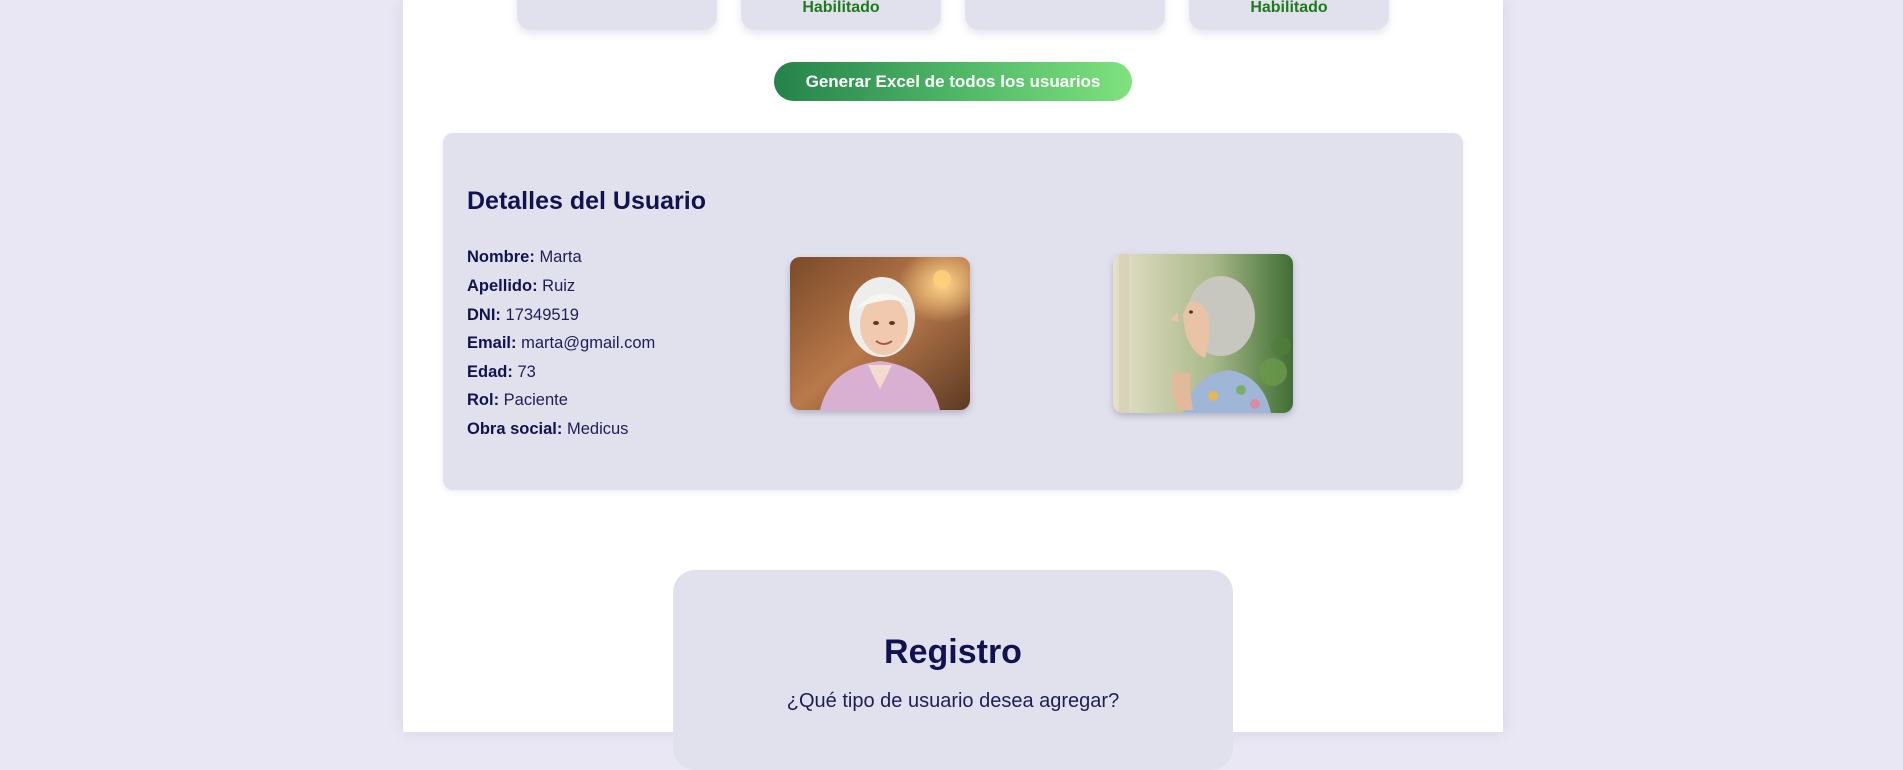 The height and width of the screenshot is (770, 1903). Describe the element at coordinates (542, 315) in the screenshot. I see `field-value: 17349519` at that location.